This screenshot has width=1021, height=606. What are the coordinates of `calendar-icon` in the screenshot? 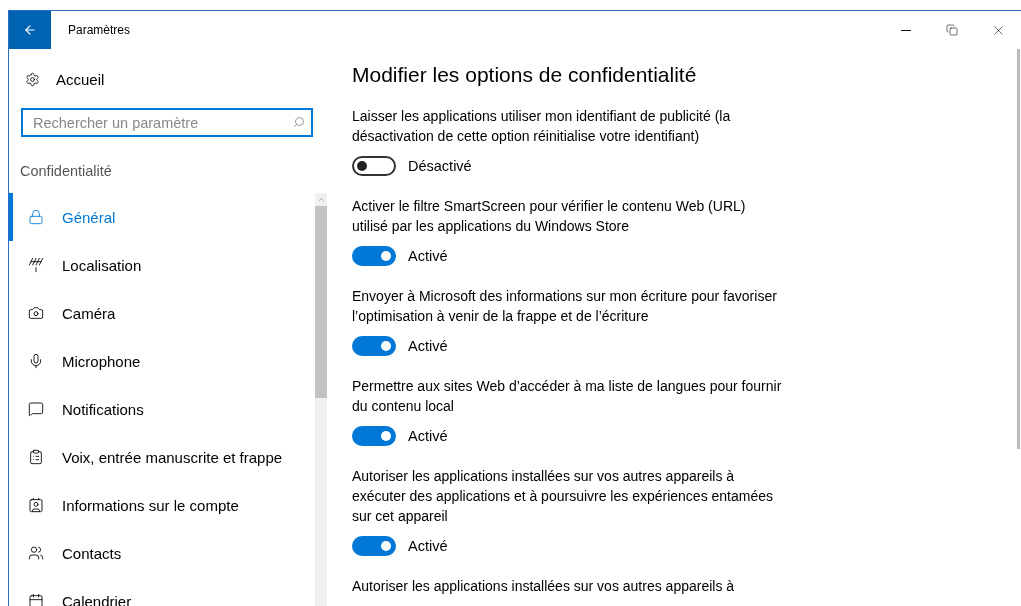 It's located at (36, 599).